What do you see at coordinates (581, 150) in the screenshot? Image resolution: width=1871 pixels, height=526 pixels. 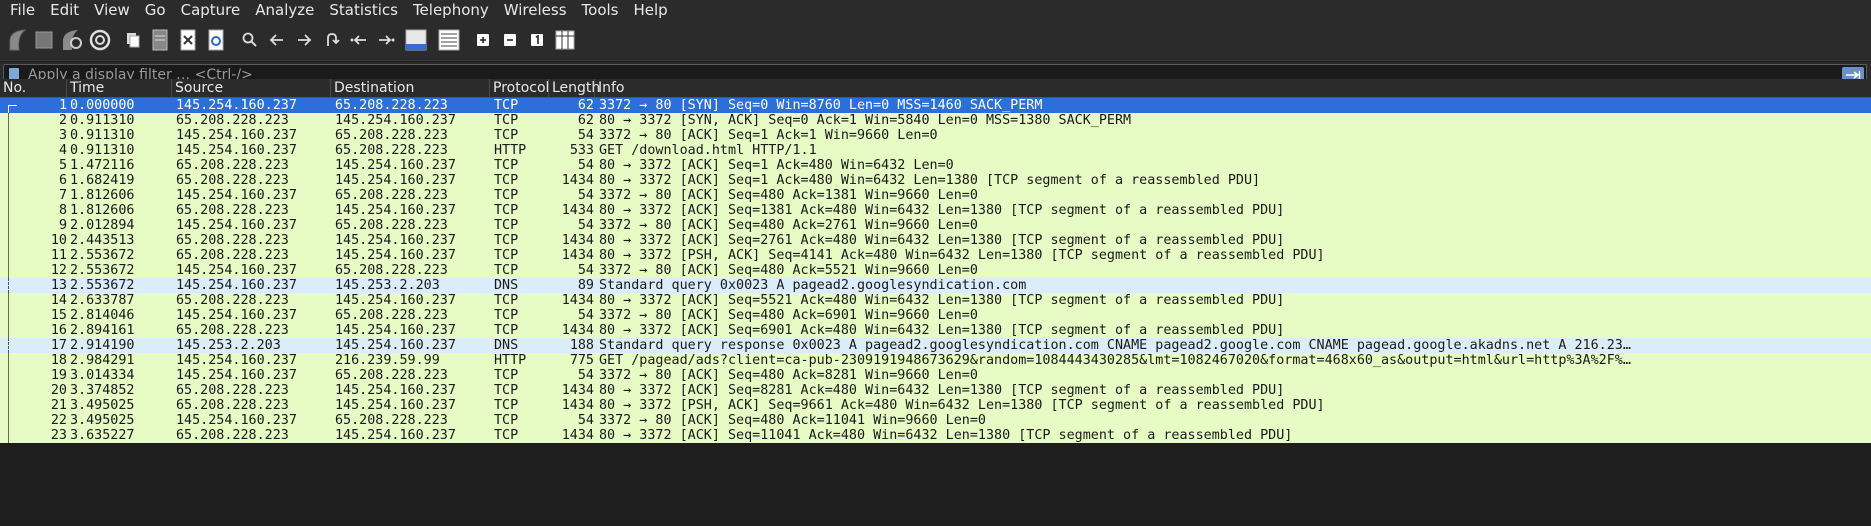 I see `packet-length: 533` at bounding box center [581, 150].